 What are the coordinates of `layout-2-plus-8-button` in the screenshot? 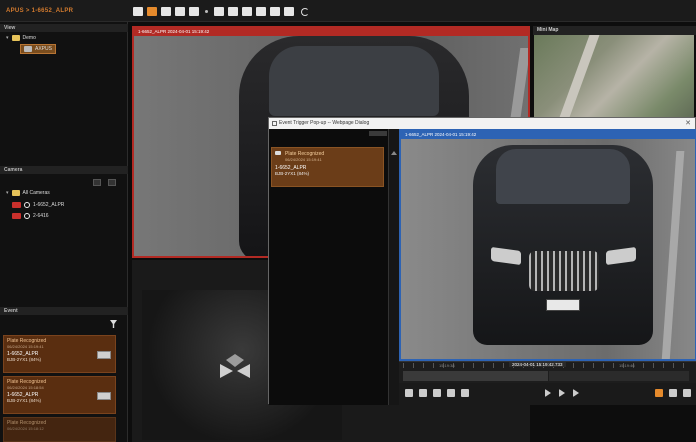 It's located at (261, 11).